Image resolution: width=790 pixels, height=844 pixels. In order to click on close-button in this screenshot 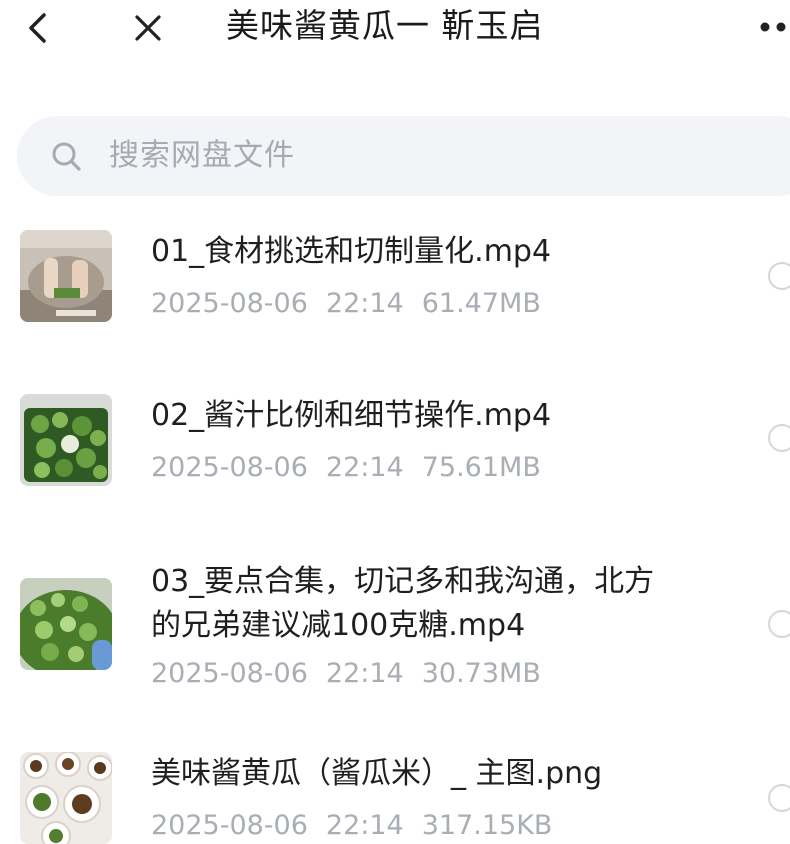, I will do `click(148, 28)`.